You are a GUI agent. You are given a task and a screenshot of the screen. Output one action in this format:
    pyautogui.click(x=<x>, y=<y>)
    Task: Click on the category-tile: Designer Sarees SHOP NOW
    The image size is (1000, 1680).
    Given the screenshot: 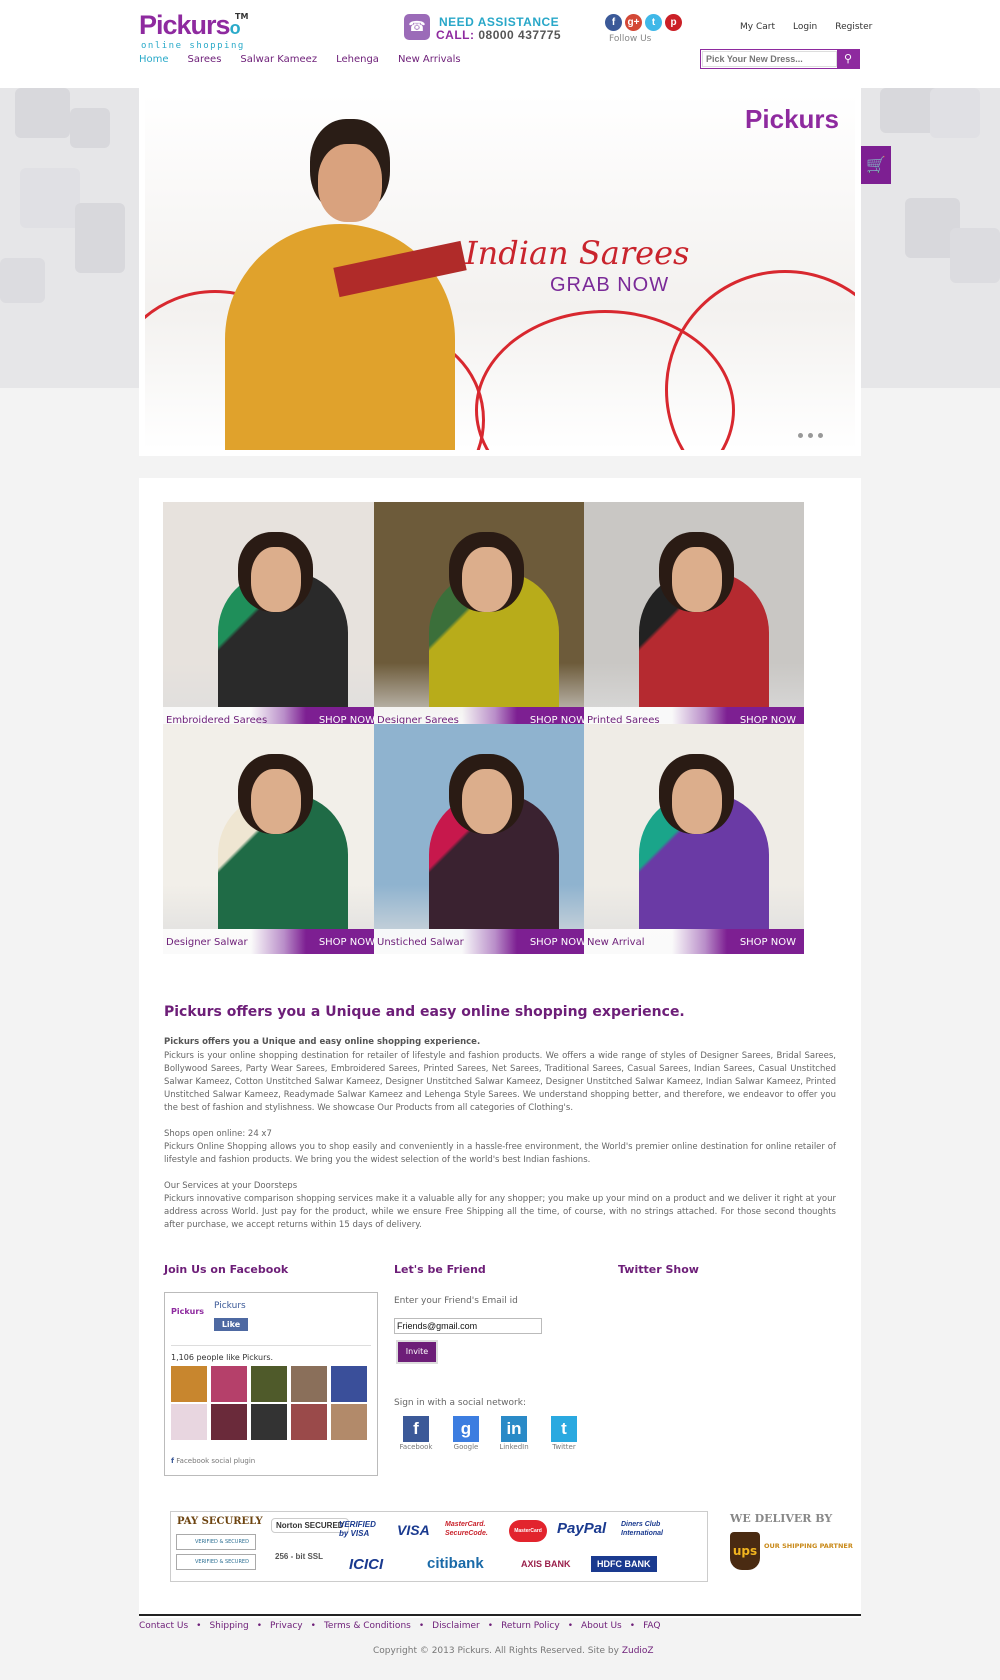 What is the action you would take?
    pyautogui.click(x=484, y=617)
    